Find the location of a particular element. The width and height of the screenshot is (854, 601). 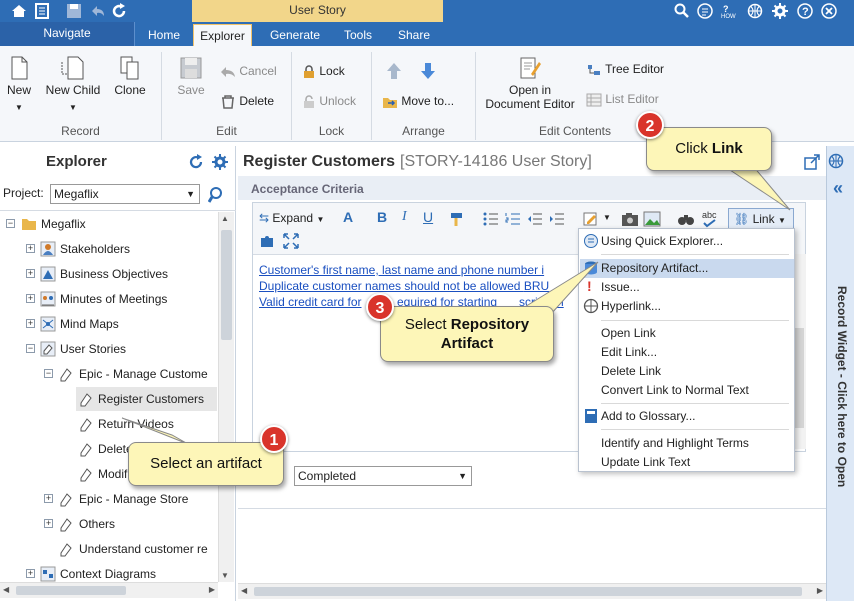

tab-tools: Tools is located at coordinates (358, 35).